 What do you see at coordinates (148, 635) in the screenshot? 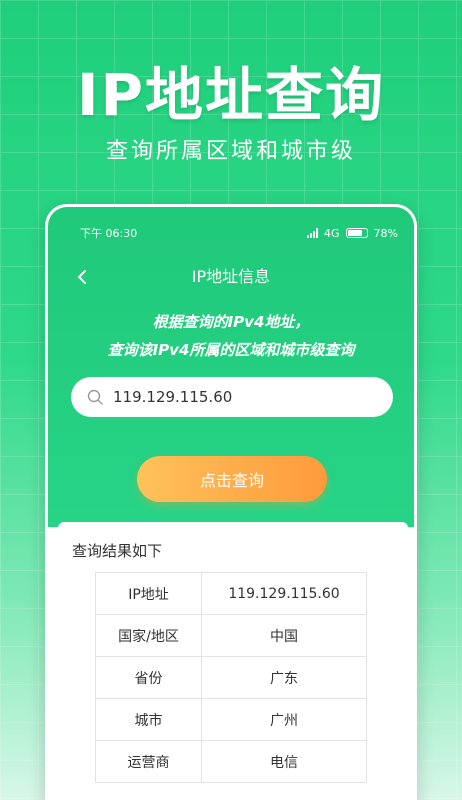
I see `row-key: 国家/地区` at bounding box center [148, 635].